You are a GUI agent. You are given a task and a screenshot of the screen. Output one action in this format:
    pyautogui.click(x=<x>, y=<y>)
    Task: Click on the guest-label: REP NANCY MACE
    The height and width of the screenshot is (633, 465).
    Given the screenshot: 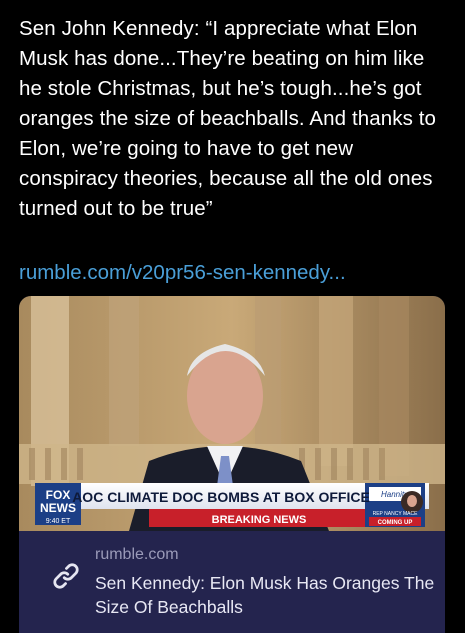 What is the action you would take?
    pyautogui.click(x=395, y=514)
    